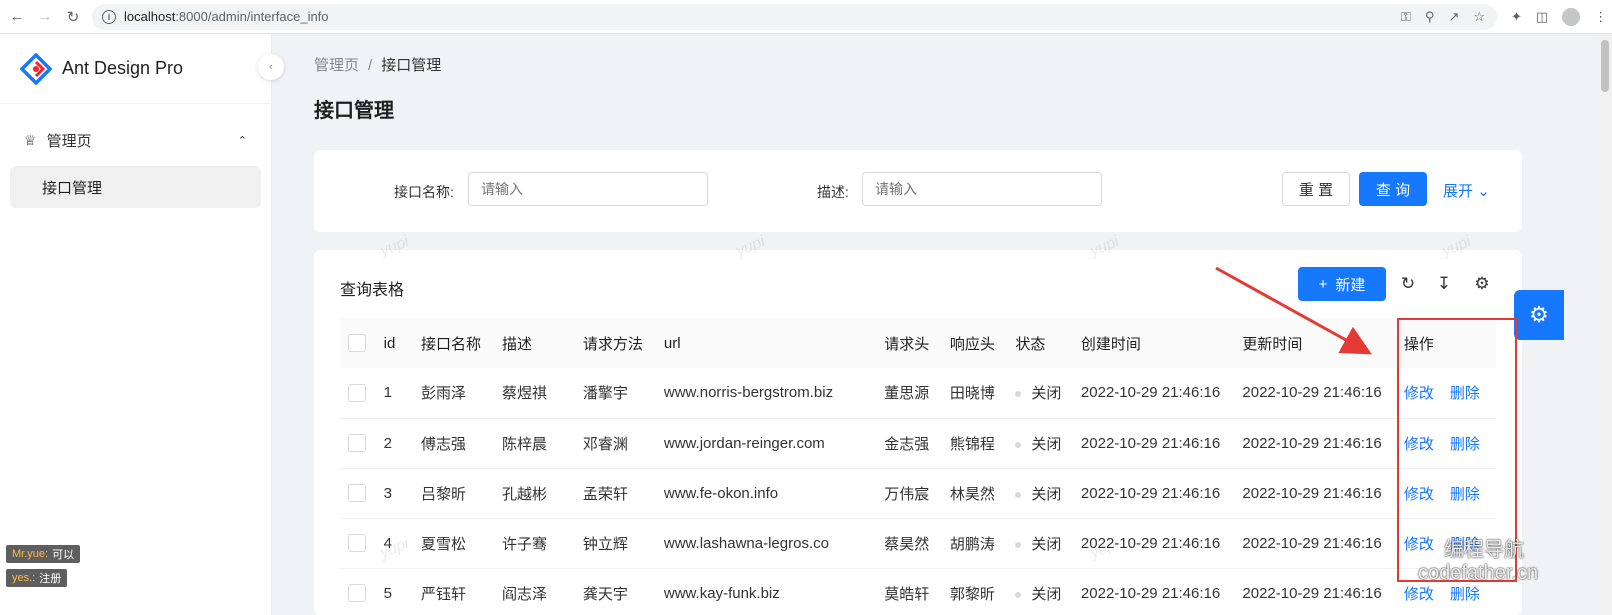  Describe the element at coordinates (443, 394) in the screenshot. I see `cell-name: 彭雨泽` at that location.